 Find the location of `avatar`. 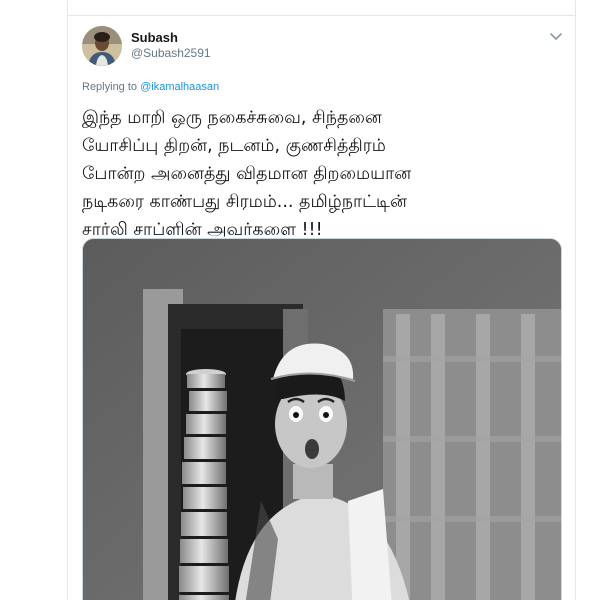

avatar is located at coordinates (102, 46).